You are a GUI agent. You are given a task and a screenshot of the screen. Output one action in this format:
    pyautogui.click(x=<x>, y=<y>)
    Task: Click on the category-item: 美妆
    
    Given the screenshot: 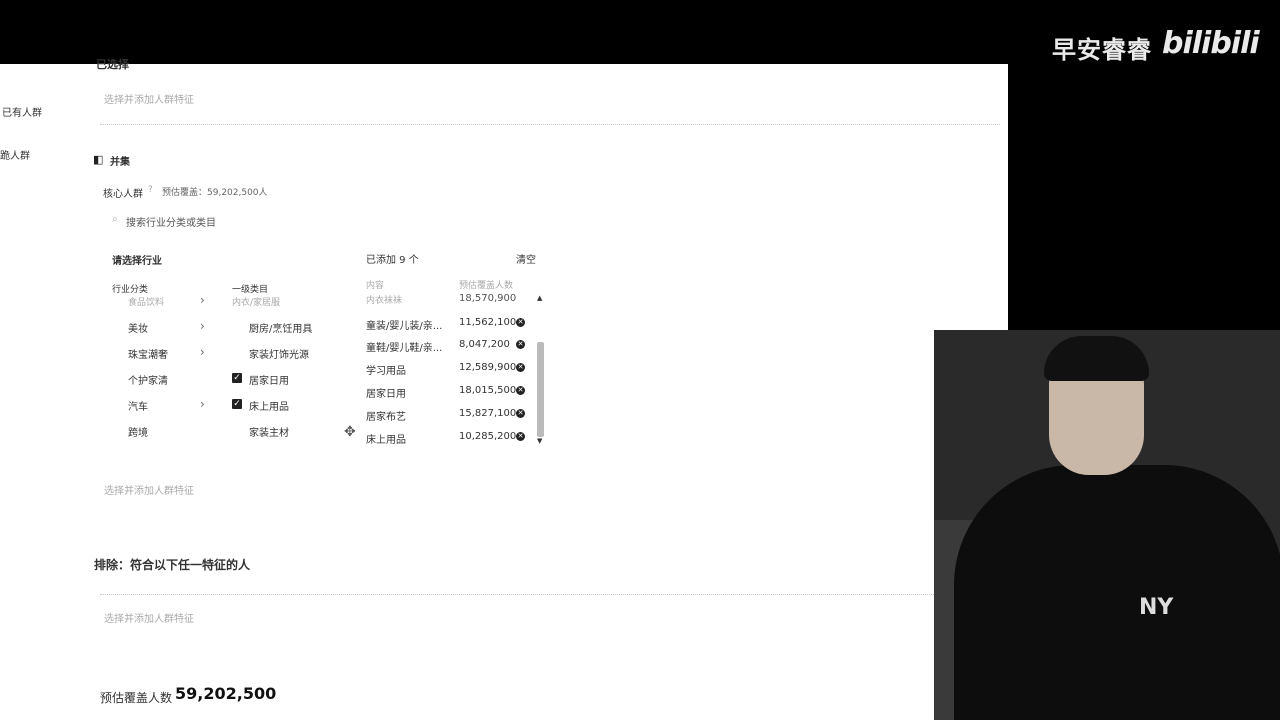 What is the action you would take?
    pyautogui.click(x=138, y=327)
    